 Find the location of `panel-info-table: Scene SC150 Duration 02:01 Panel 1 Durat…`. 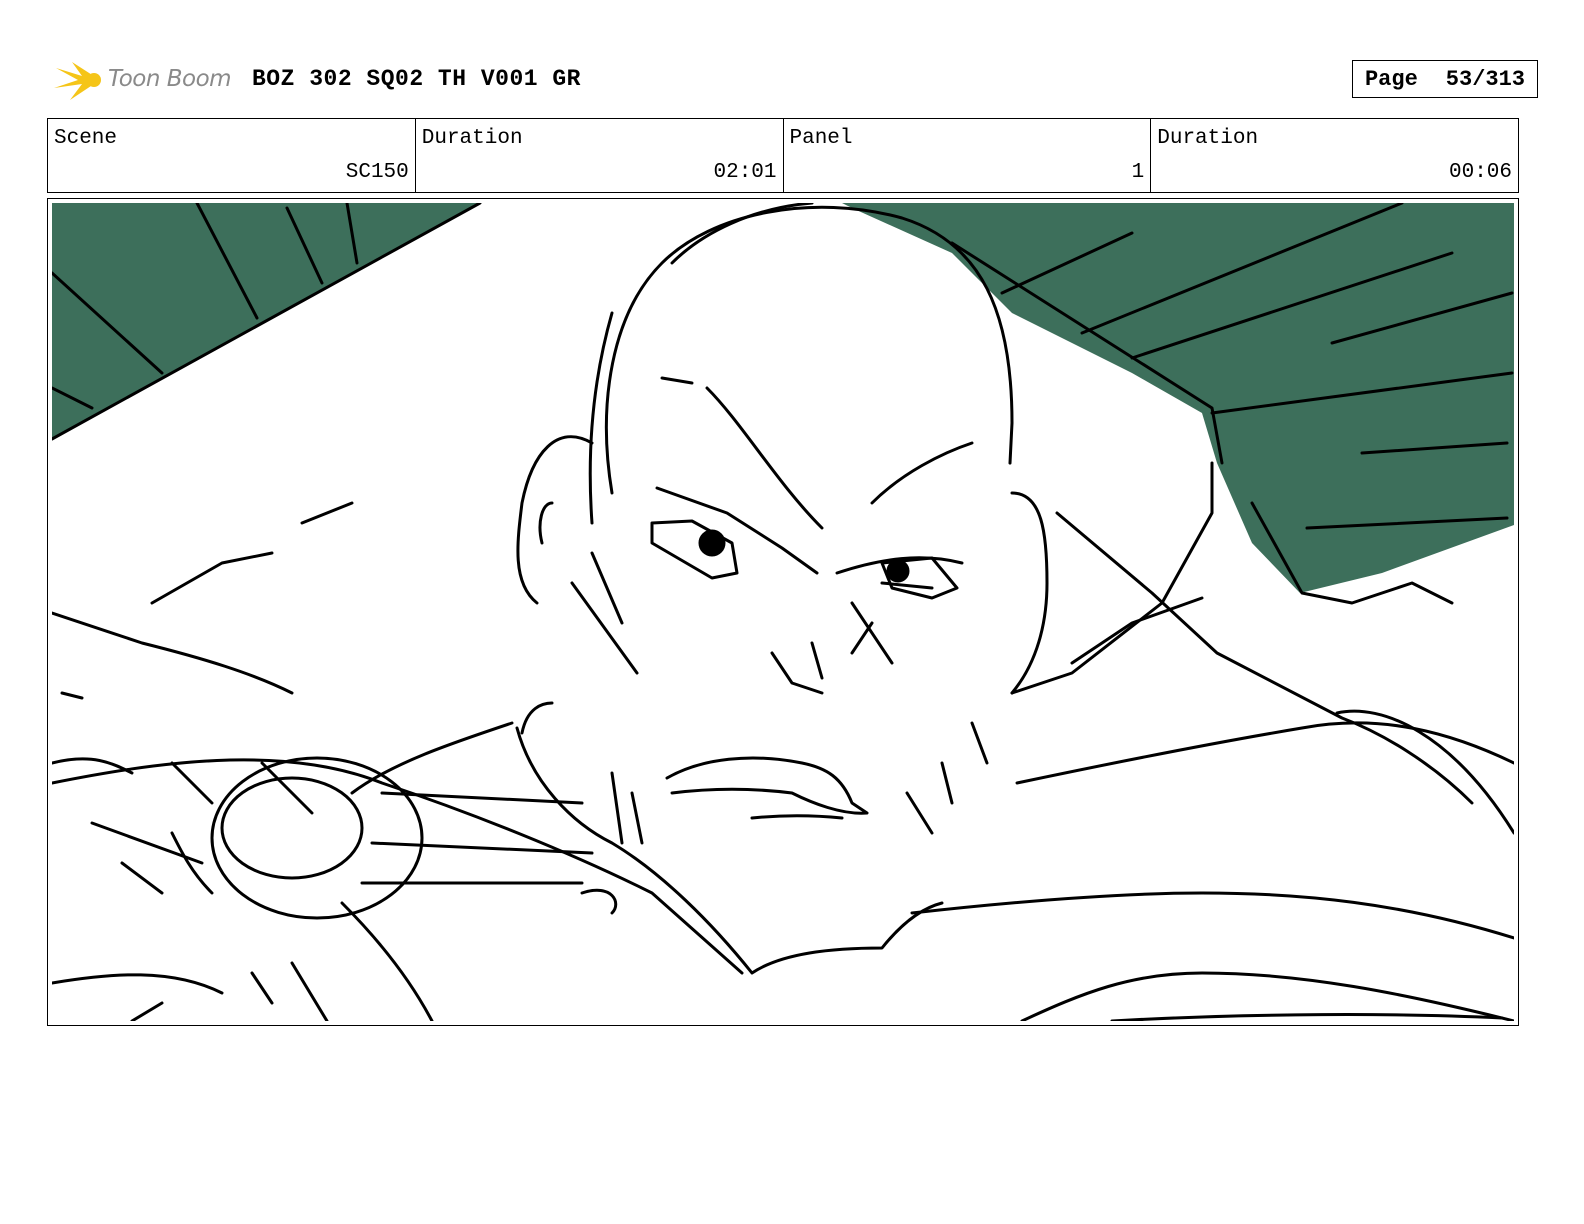

panel-info-table: Scene SC150 Duration 02:01 Panel 1 Durat… is located at coordinates (783, 155).